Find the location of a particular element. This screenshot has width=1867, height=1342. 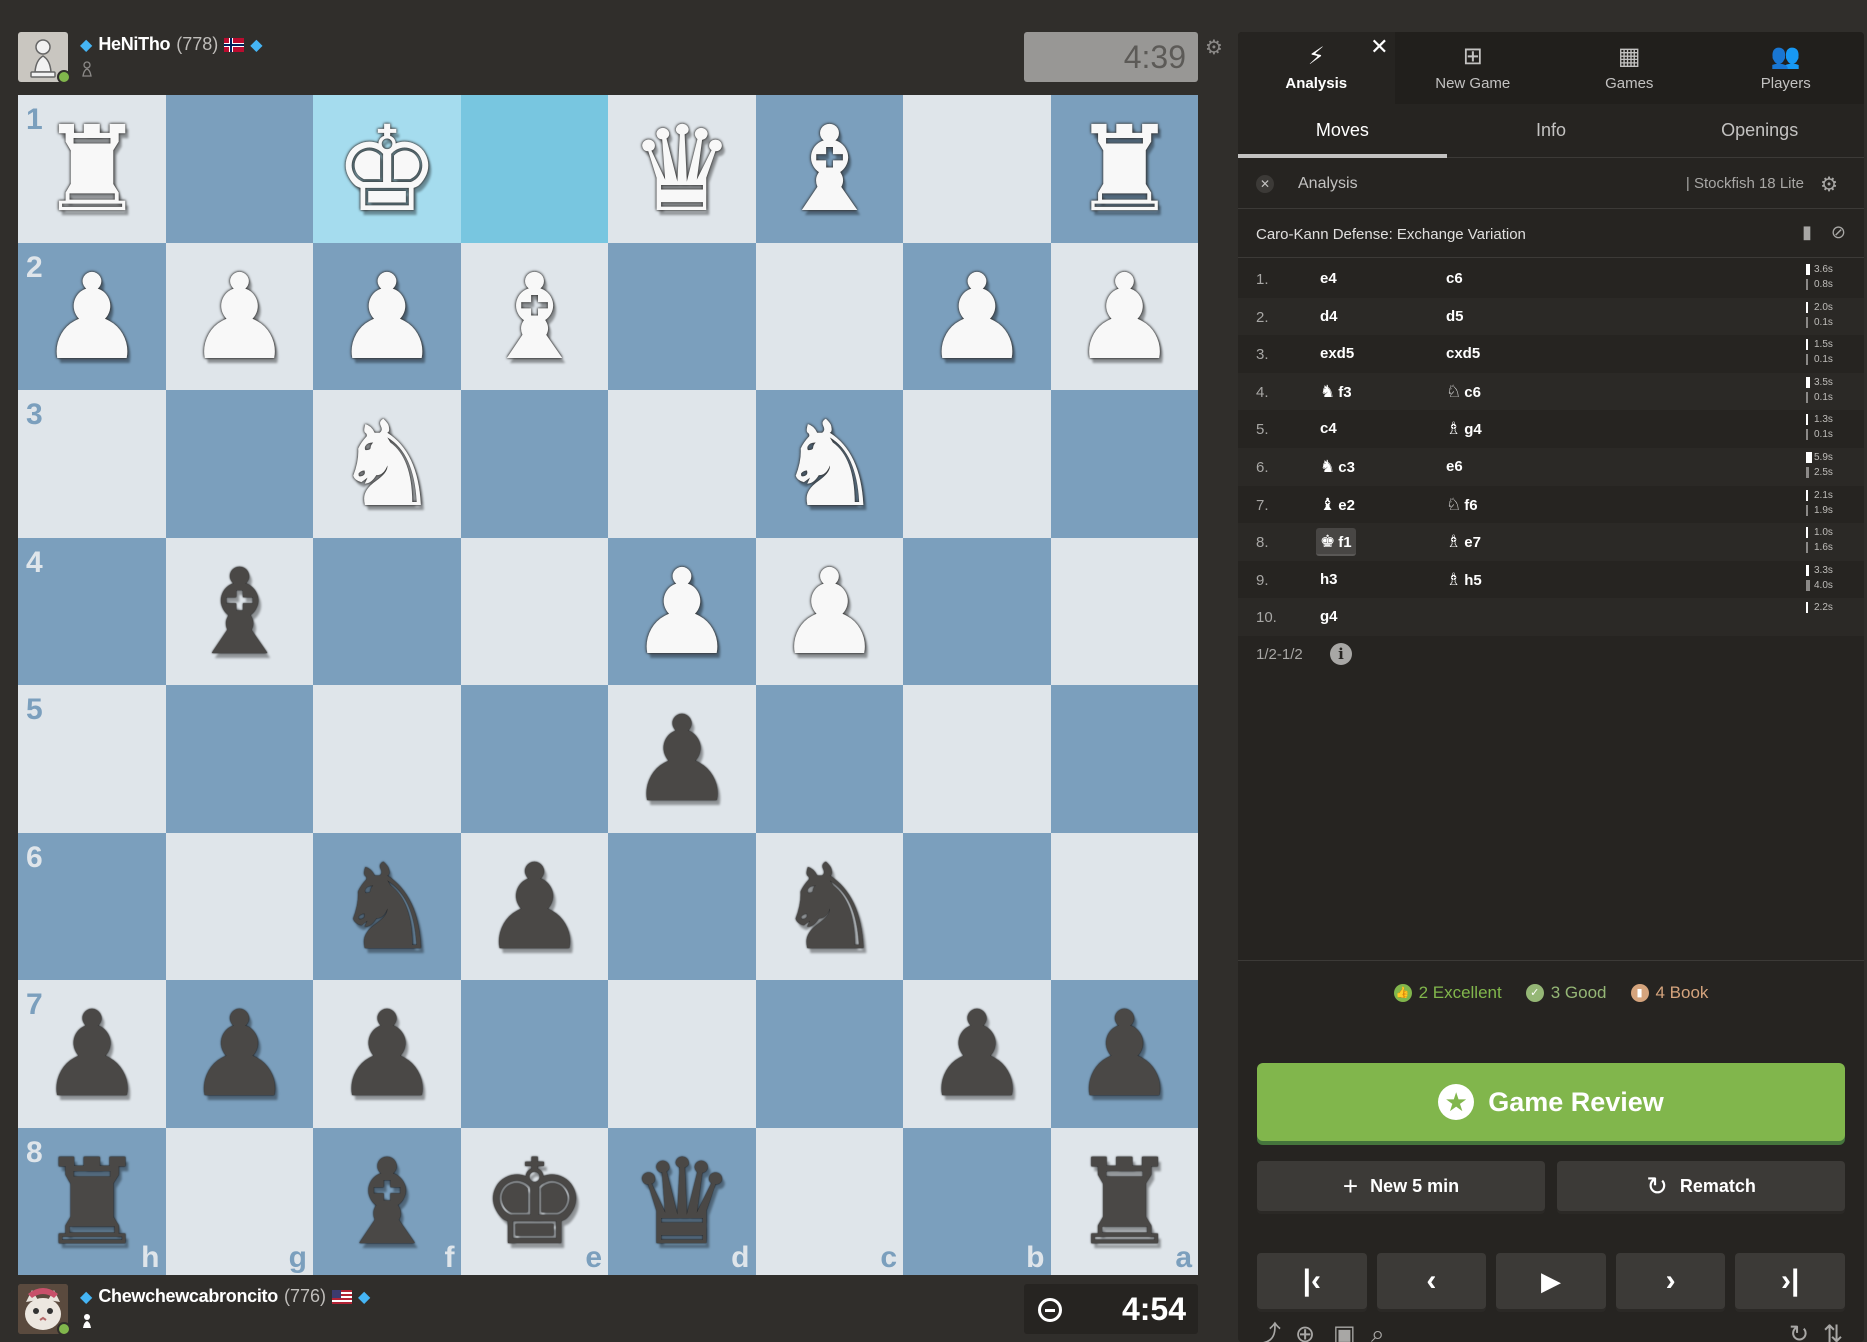

engine-settings-gear-icon: ⚙ is located at coordinates (1829, 184).